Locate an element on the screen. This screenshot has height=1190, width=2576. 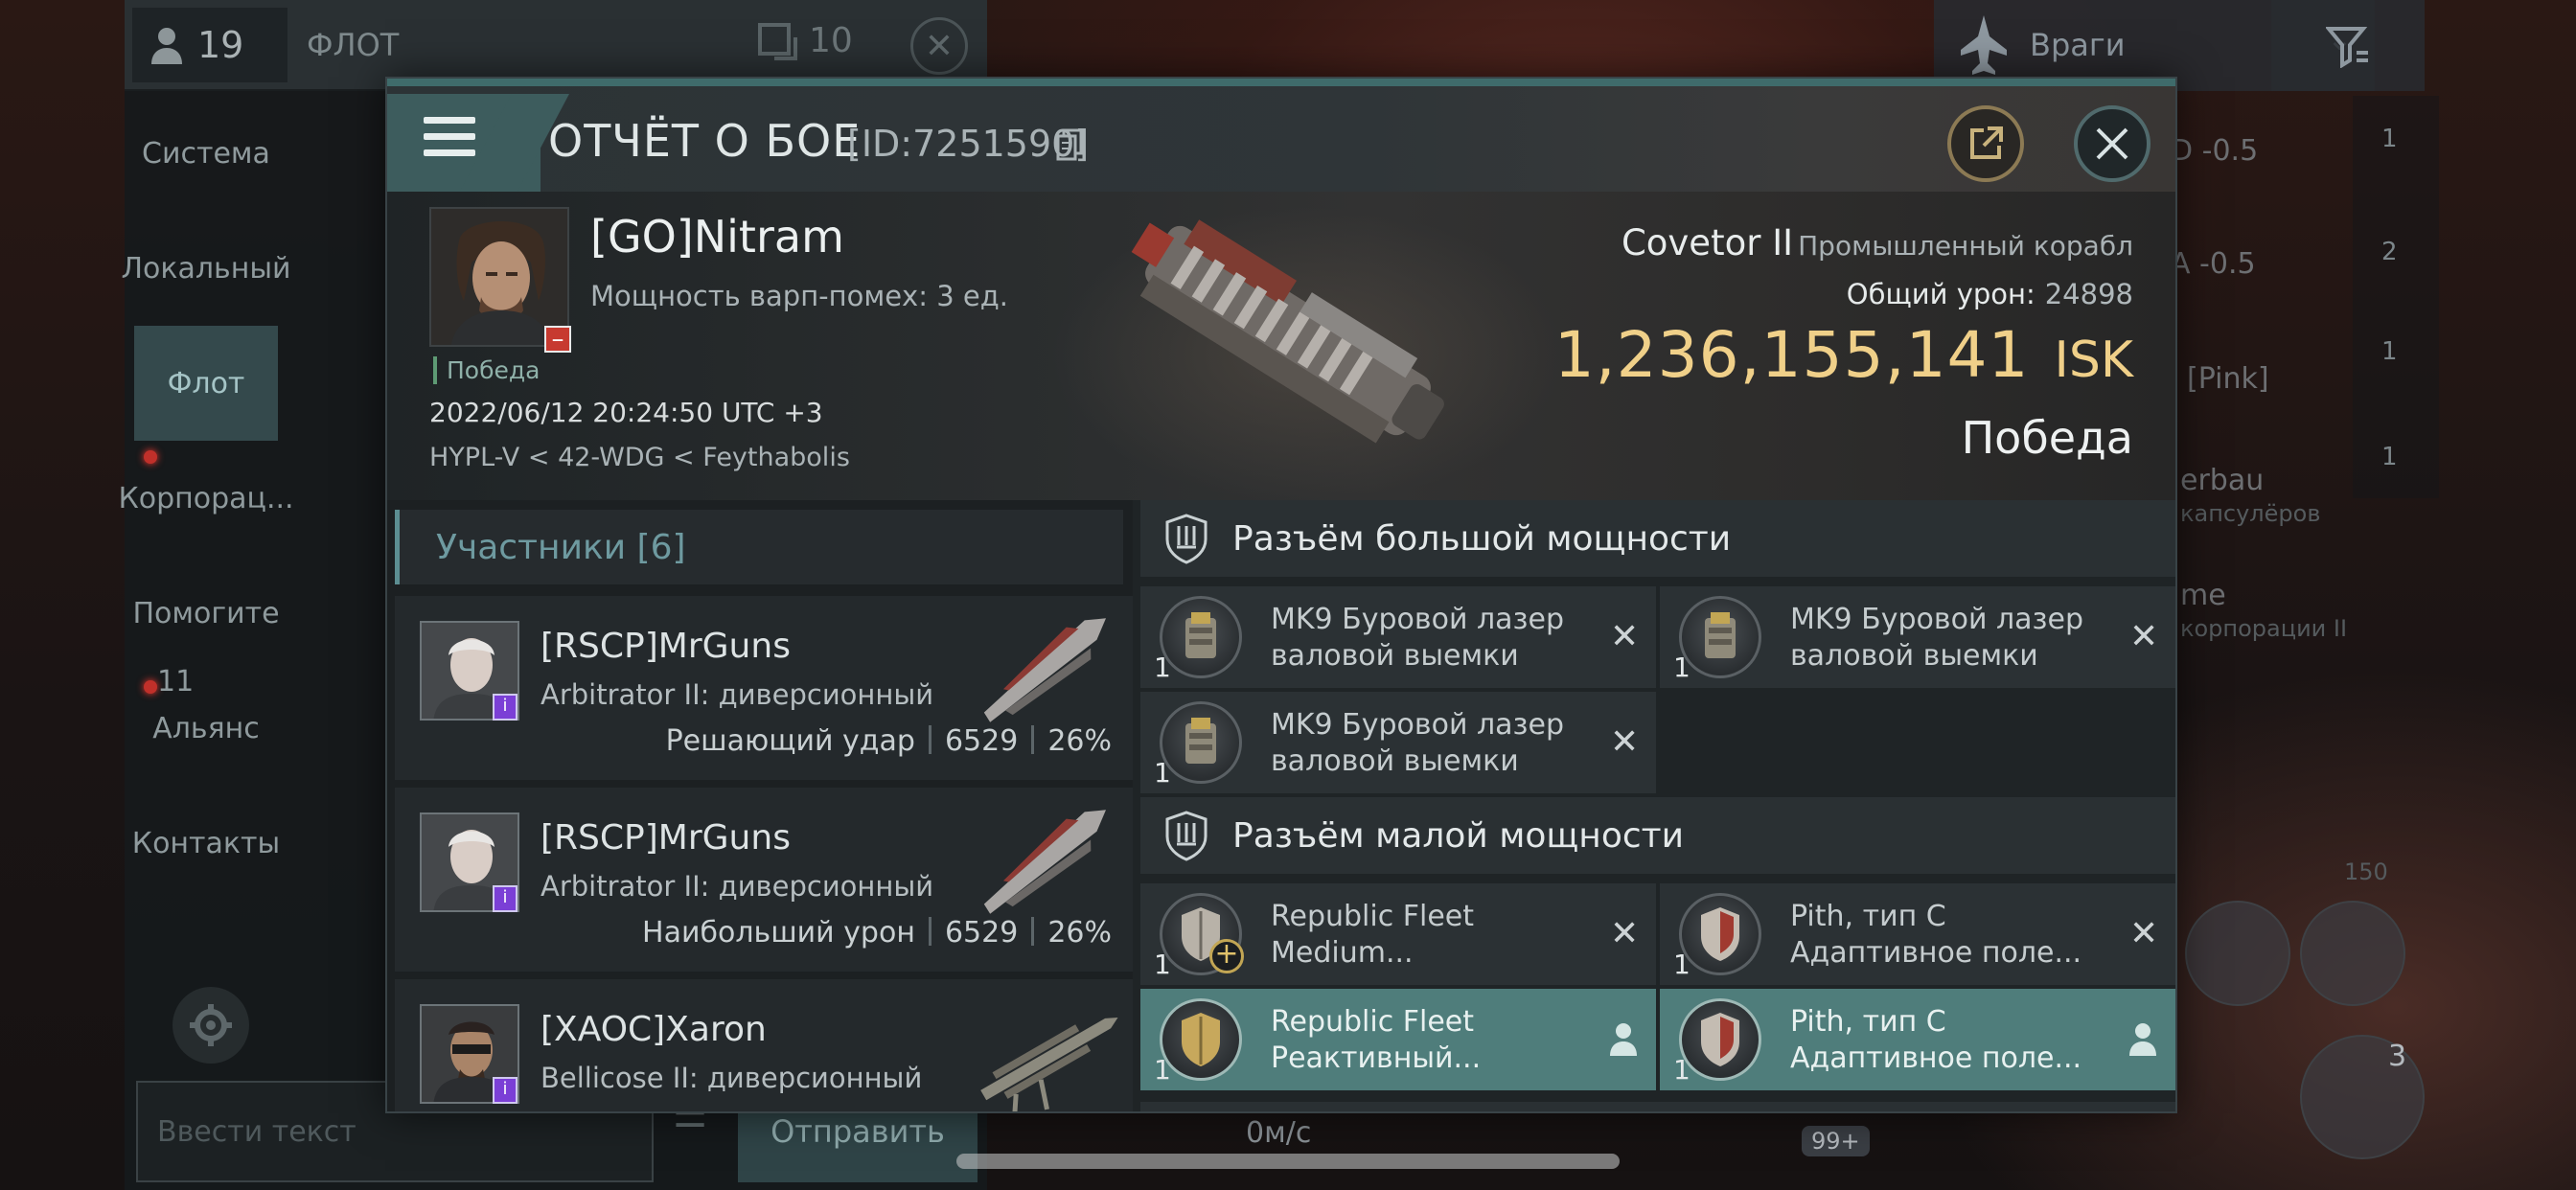
module-item: 1 Pith, тип C Адаптивное поле... ✕ is located at coordinates (1917, 934).